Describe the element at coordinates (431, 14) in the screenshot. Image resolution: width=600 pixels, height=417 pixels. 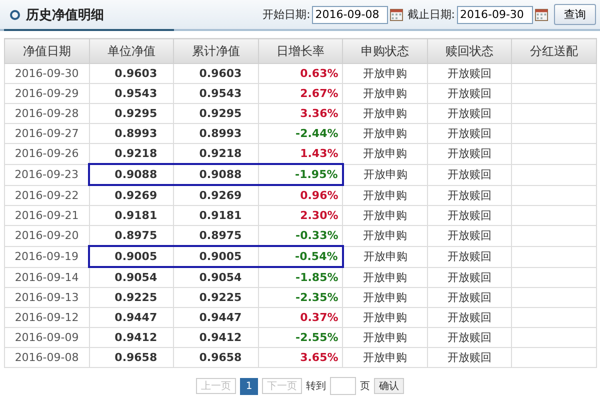
I see `date-label: 截止日期:` at that location.